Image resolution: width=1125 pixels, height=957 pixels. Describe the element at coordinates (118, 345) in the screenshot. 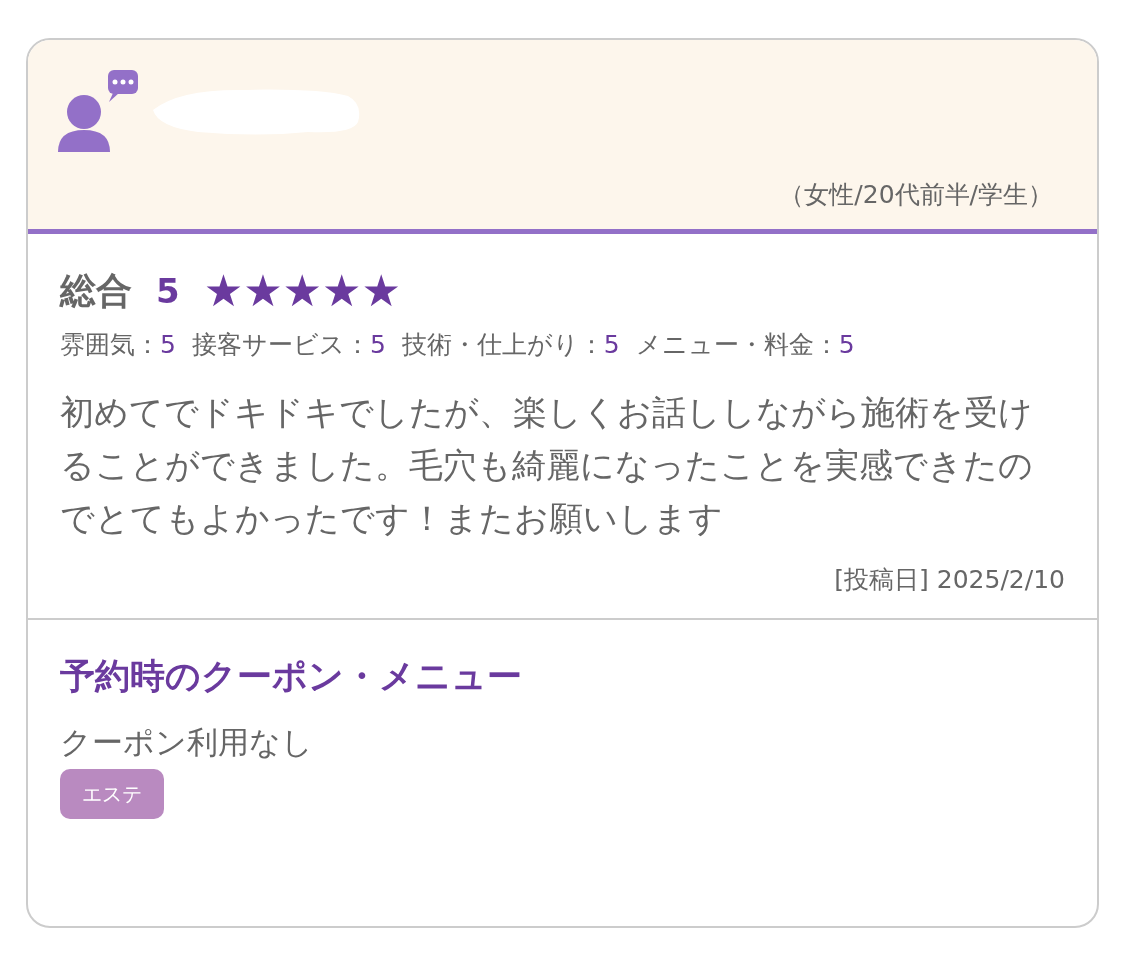

I see `rating-item: 雰囲気：5` at that location.